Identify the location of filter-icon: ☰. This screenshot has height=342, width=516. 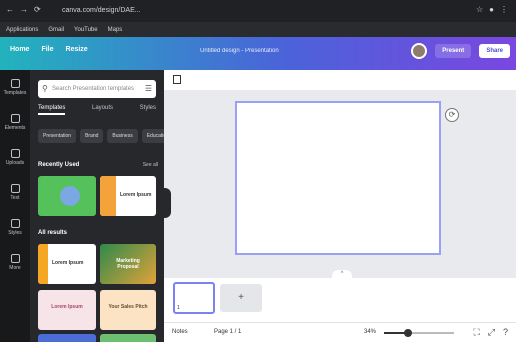
(148, 89).